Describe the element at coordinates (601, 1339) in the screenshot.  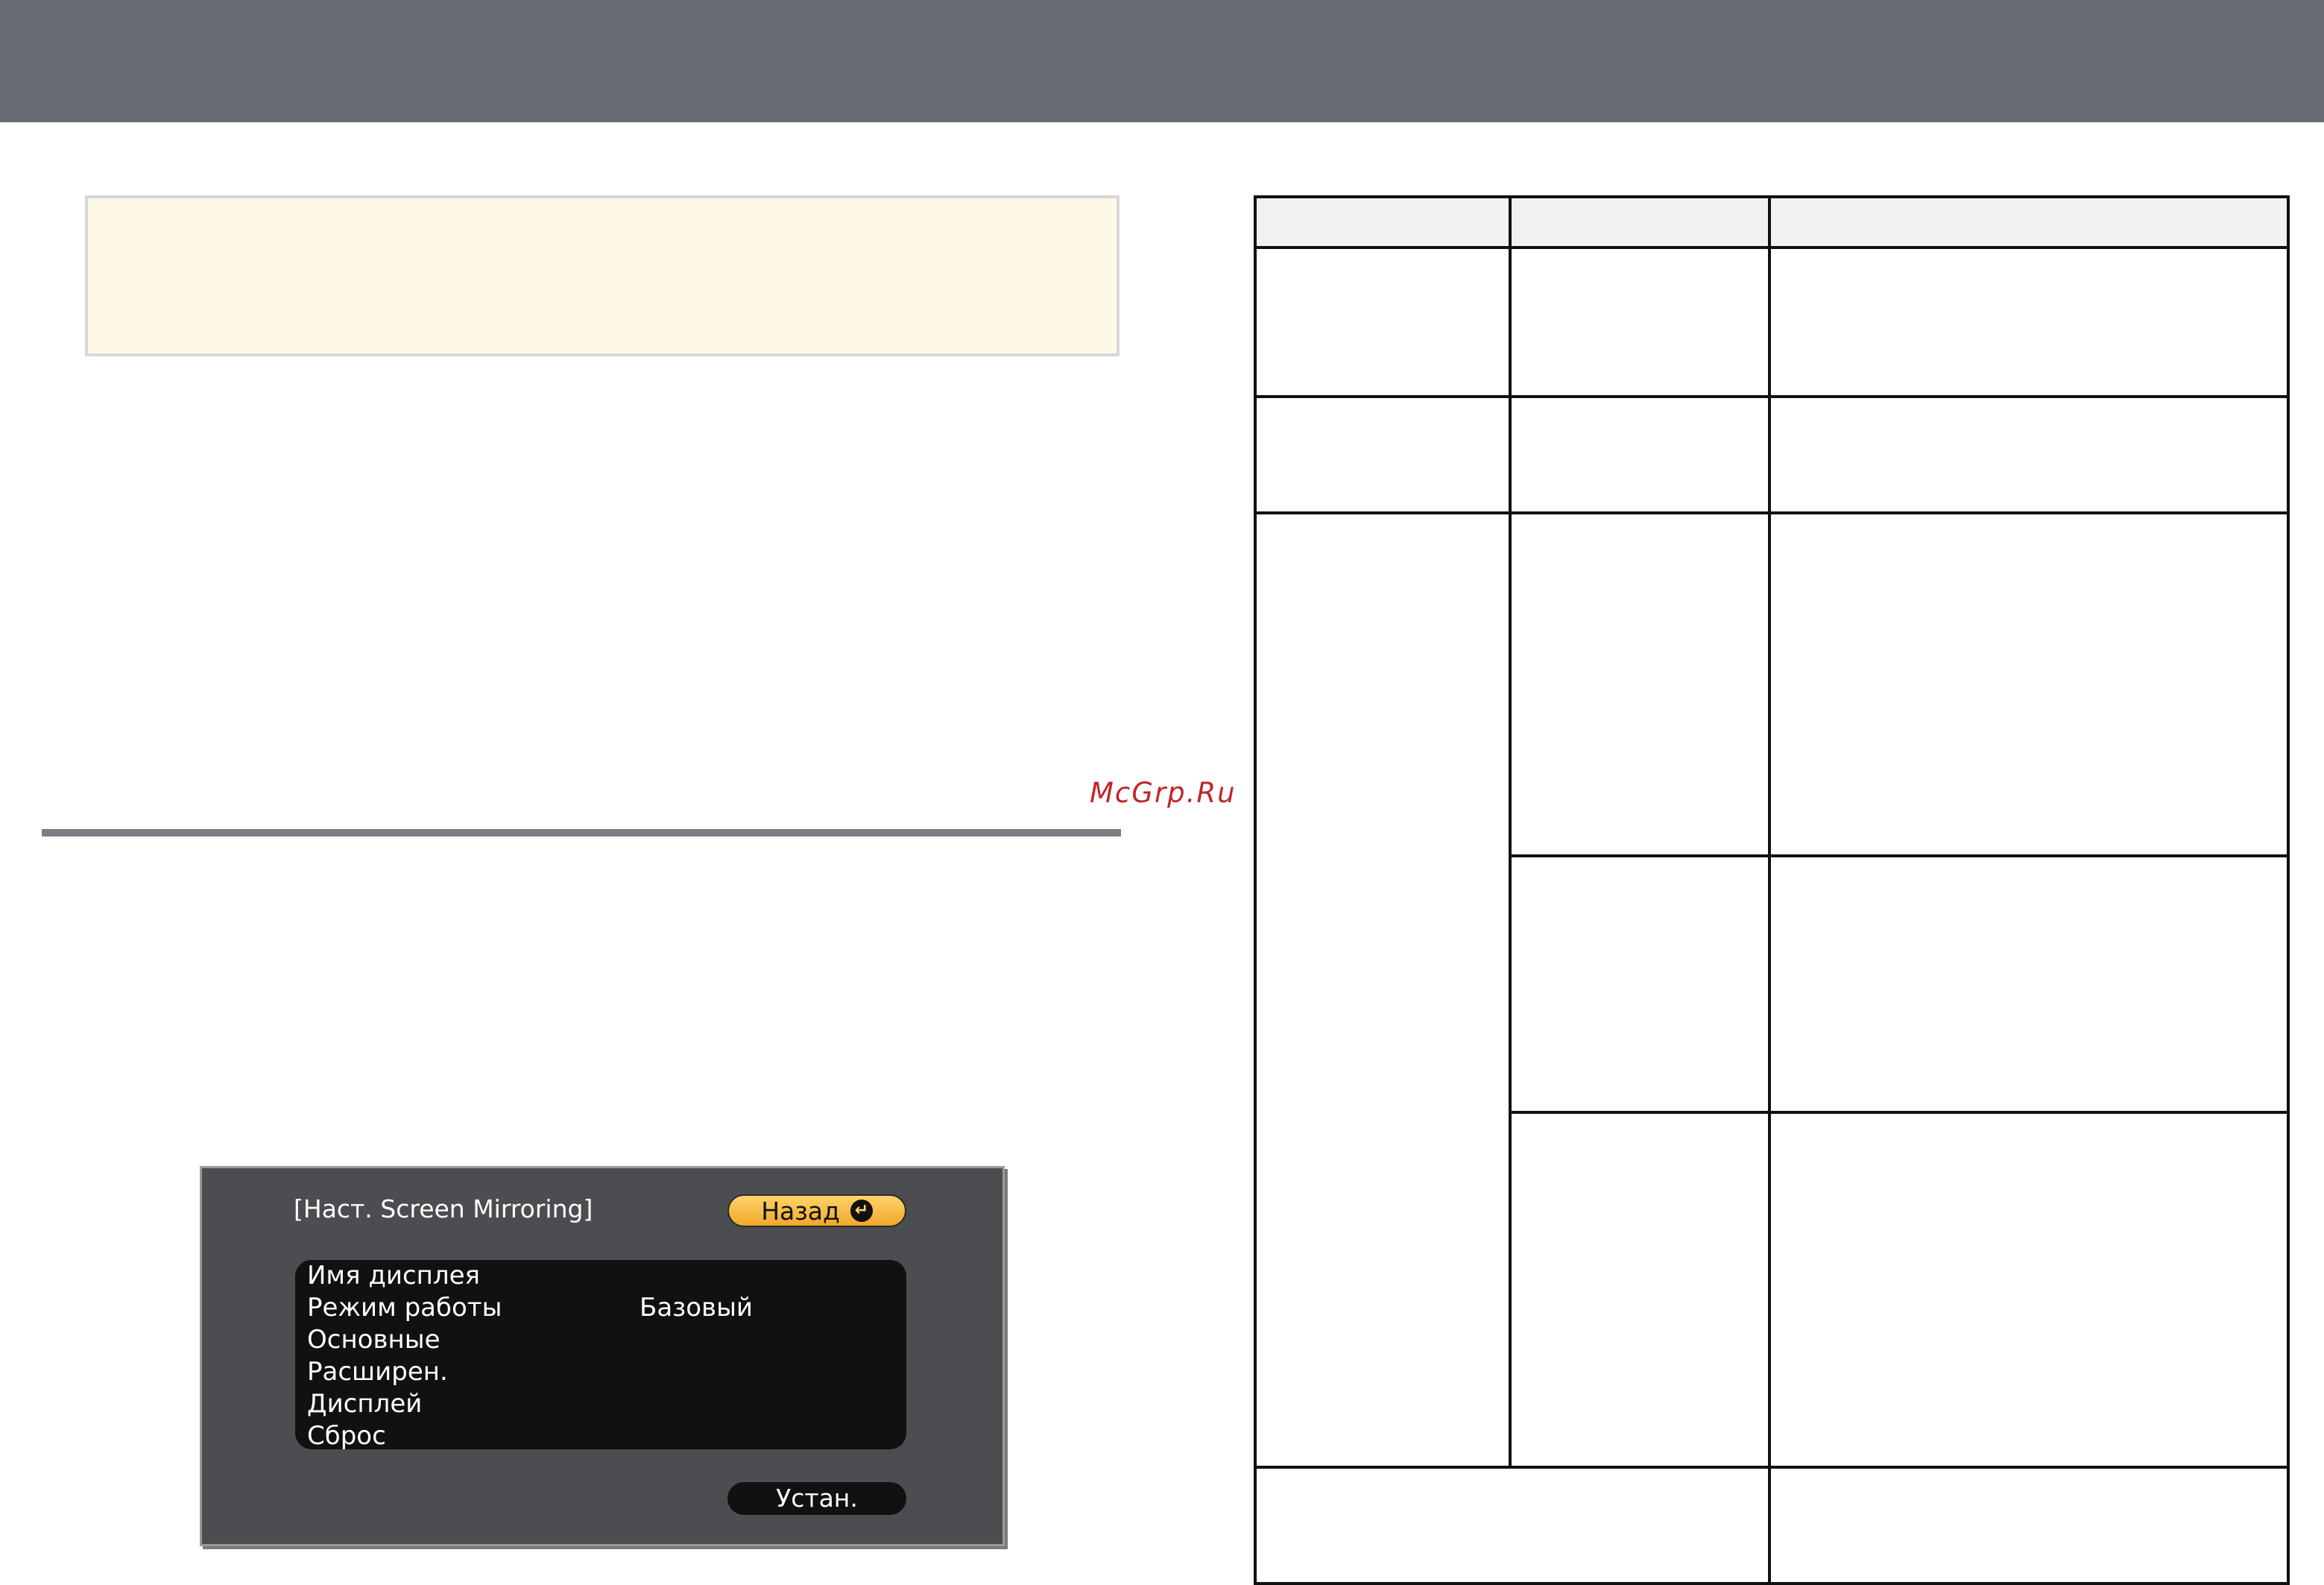
I see `menu-item-basic: Основные` at that location.